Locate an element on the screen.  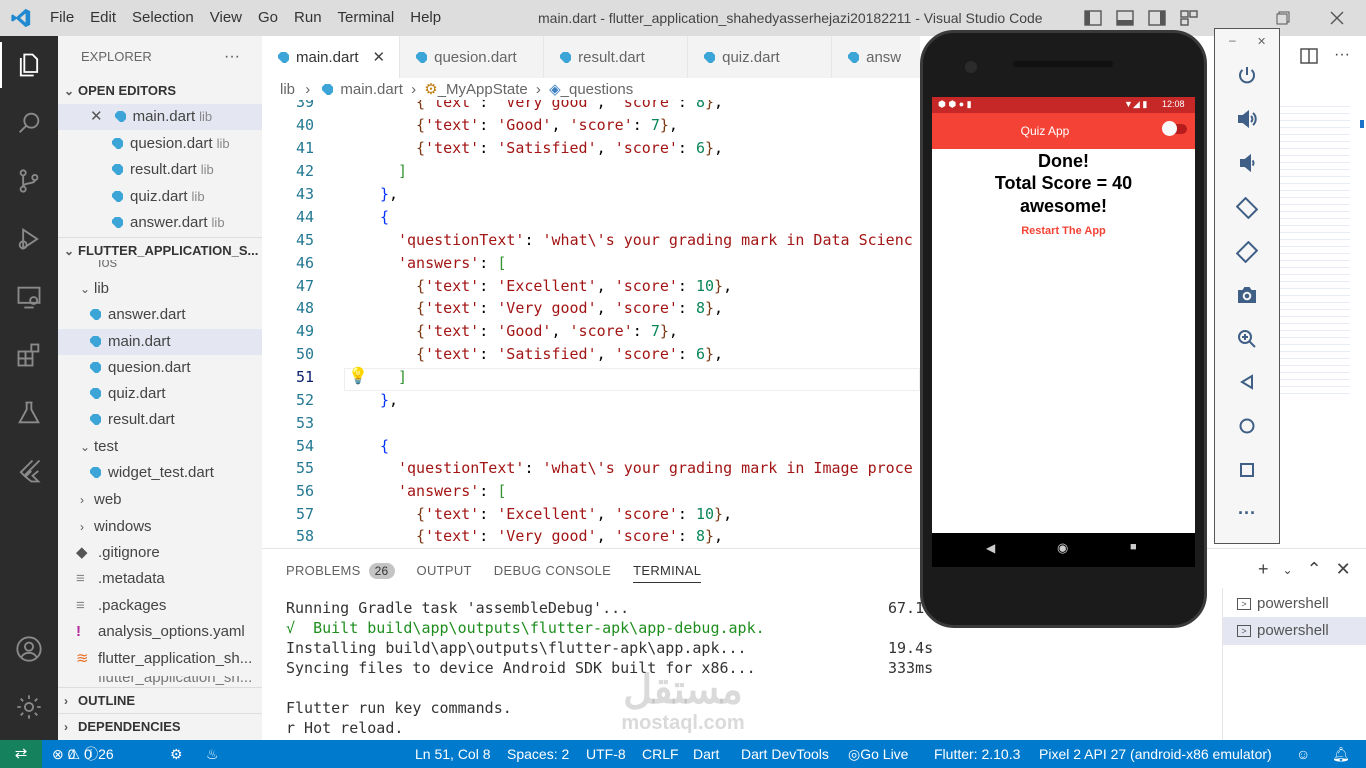
menu-run: Run is located at coordinates (308, 18).